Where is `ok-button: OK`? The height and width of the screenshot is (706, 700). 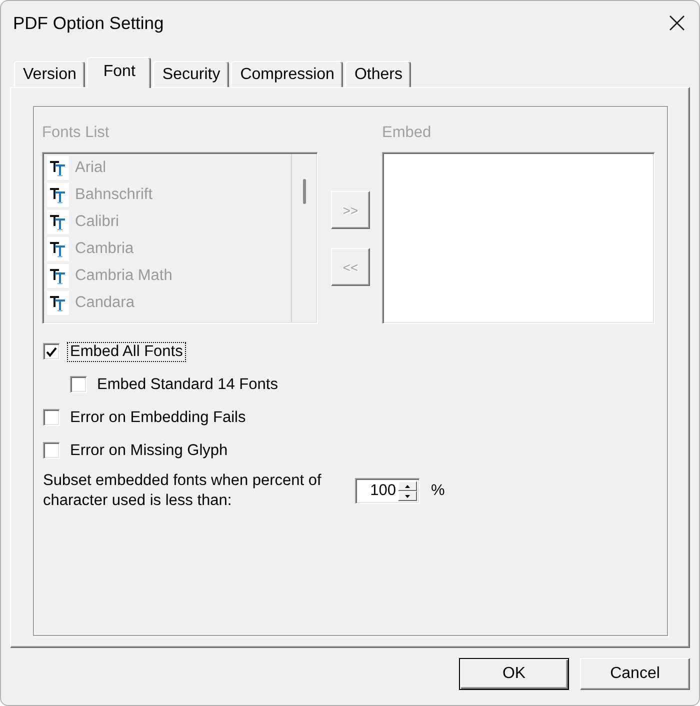 ok-button: OK is located at coordinates (514, 674).